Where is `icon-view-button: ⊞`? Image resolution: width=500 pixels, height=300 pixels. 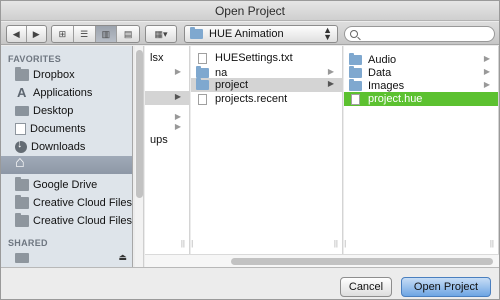 icon-view-button: ⊞ is located at coordinates (63, 34).